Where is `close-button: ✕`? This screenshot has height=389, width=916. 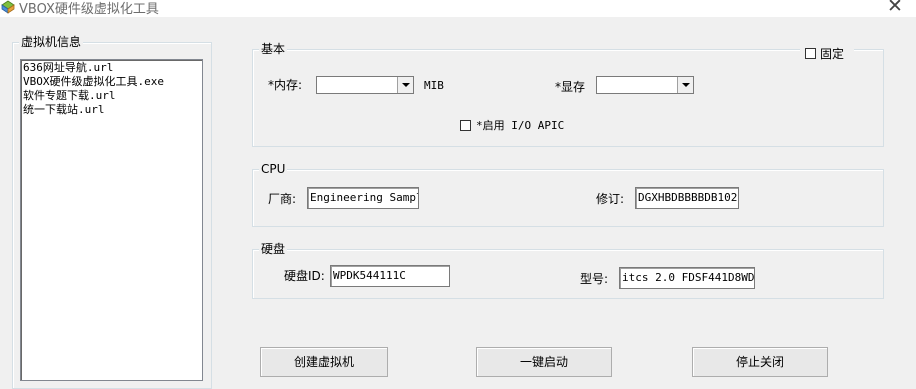 close-button: ✕ is located at coordinates (895, 8).